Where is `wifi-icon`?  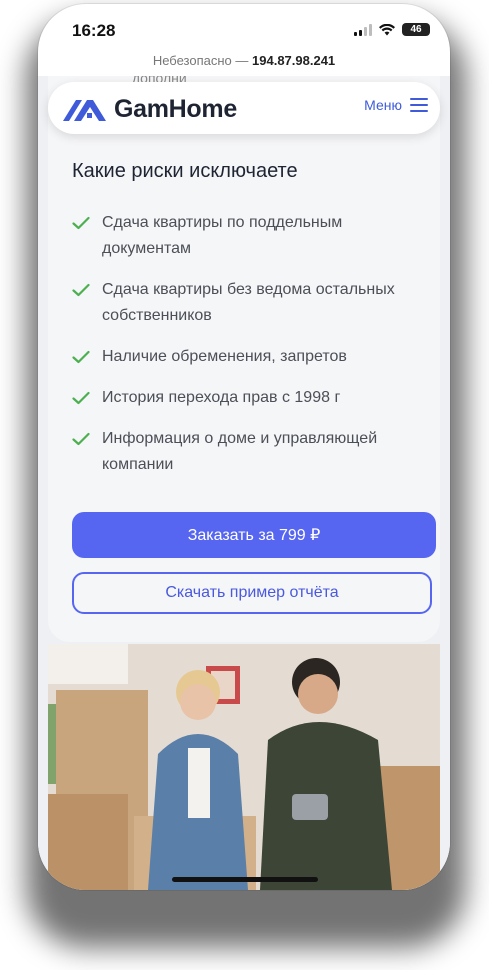
wifi-icon is located at coordinates (387, 29).